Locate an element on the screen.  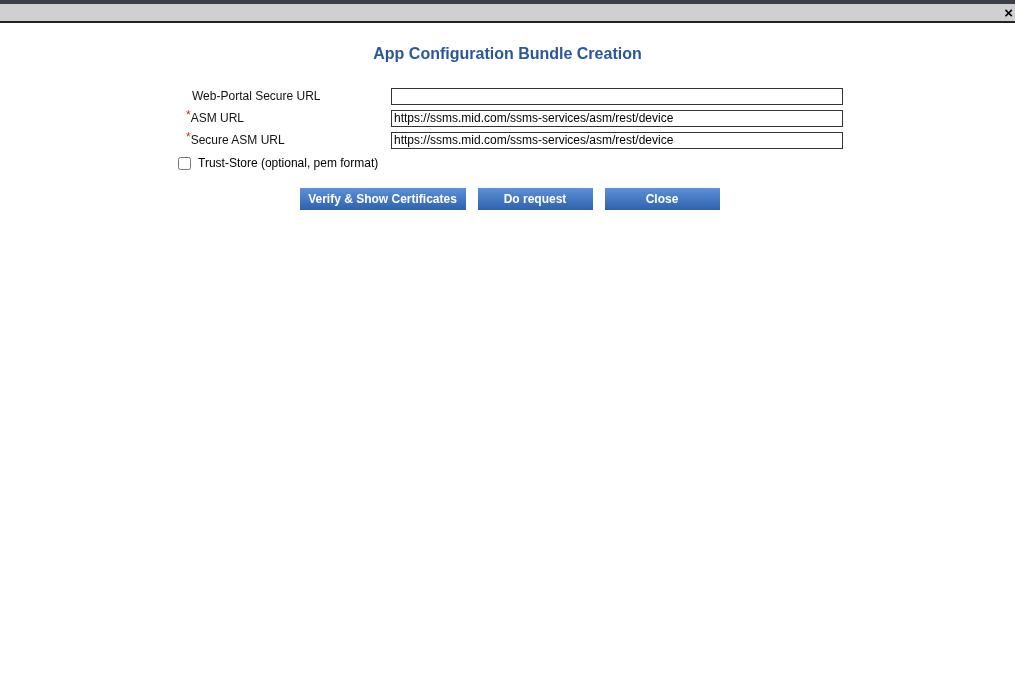
action-button: Do request is located at coordinates (535, 199).